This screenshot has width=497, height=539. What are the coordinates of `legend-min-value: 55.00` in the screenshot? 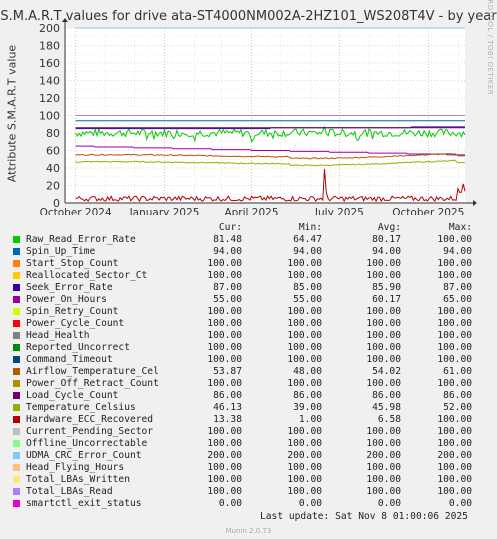 It's located at (307, 299).